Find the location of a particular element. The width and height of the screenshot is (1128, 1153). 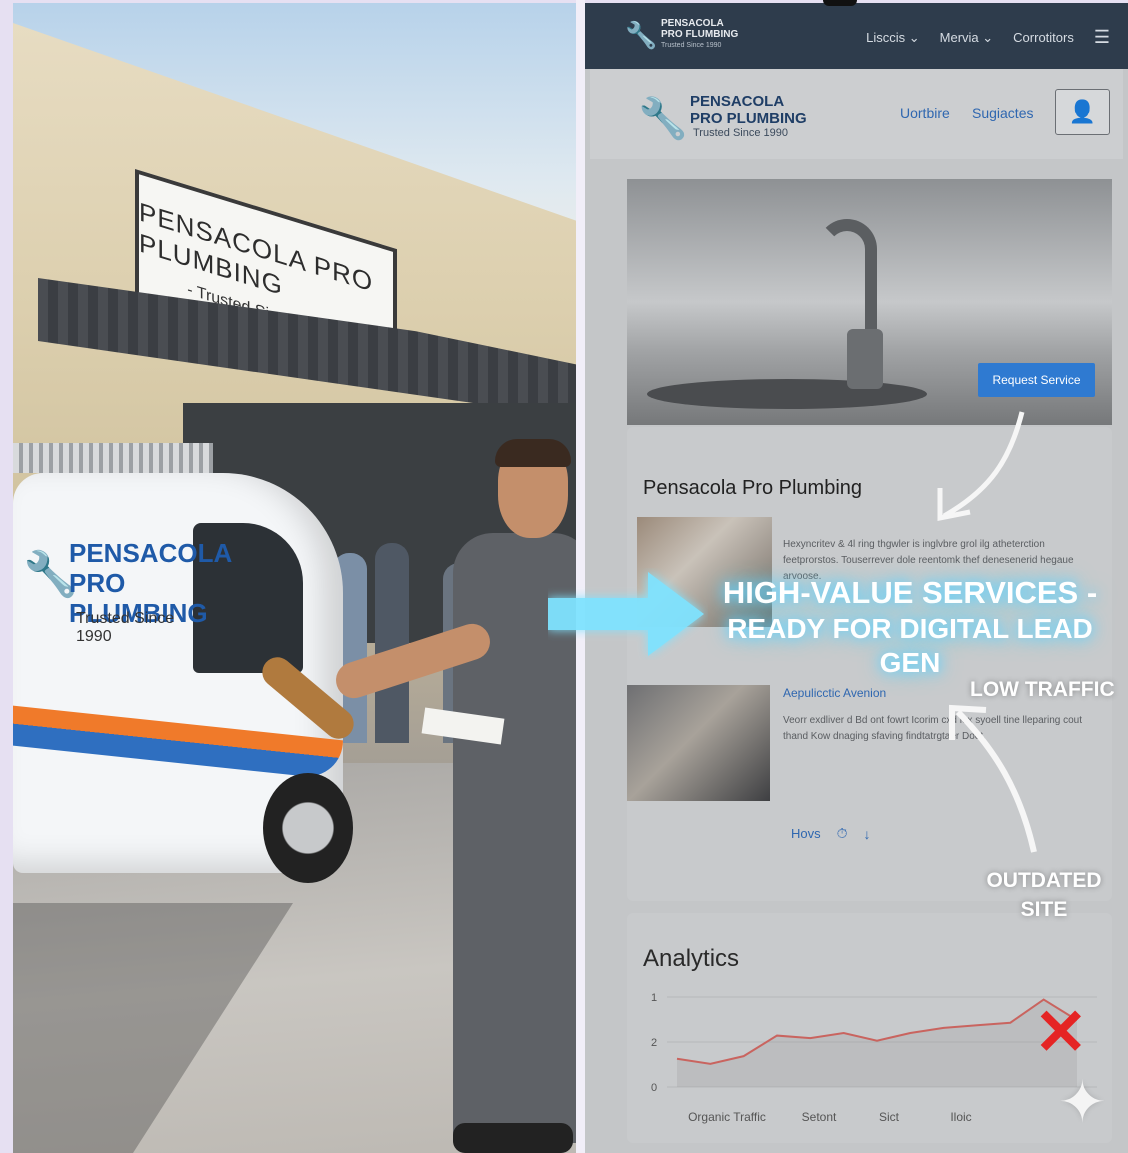

analytics-title: Analytics is located at coordinates (691, 958).